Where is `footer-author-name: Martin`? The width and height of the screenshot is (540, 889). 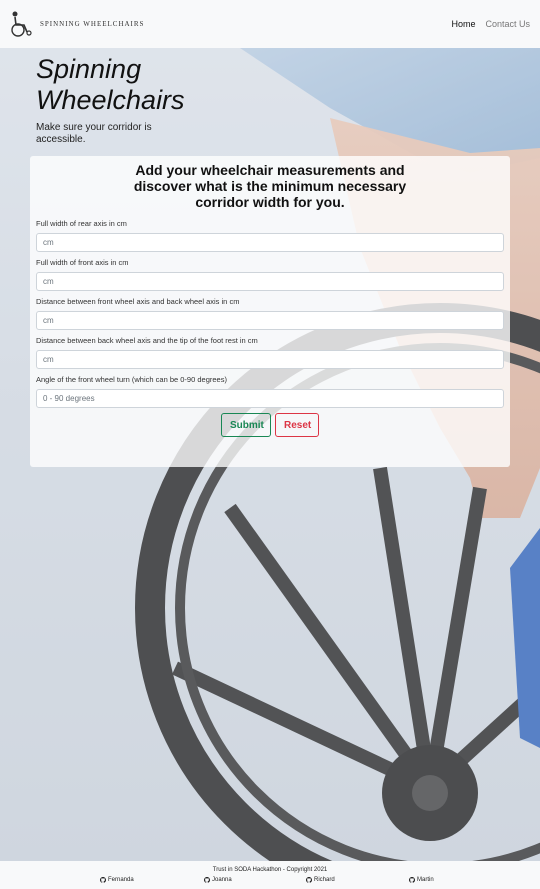
footer-author-name: Martin is located at coordinates (425, 880).